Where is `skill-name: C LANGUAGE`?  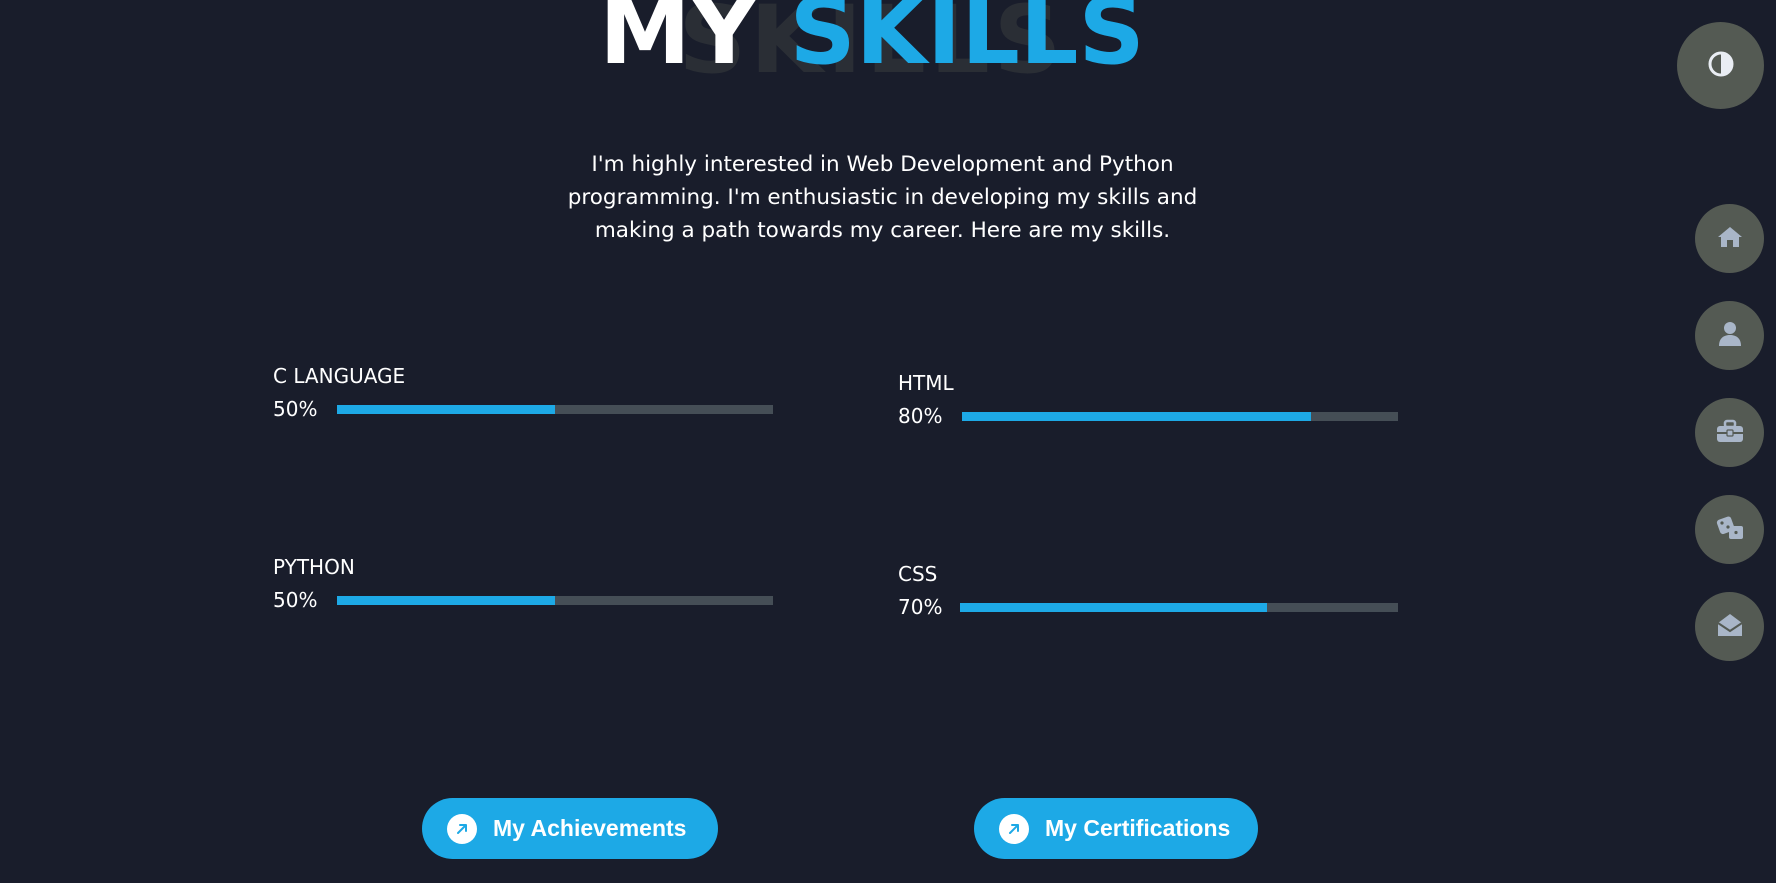 skill-name: C LANGUAGE is located at coordinates (339, 376).